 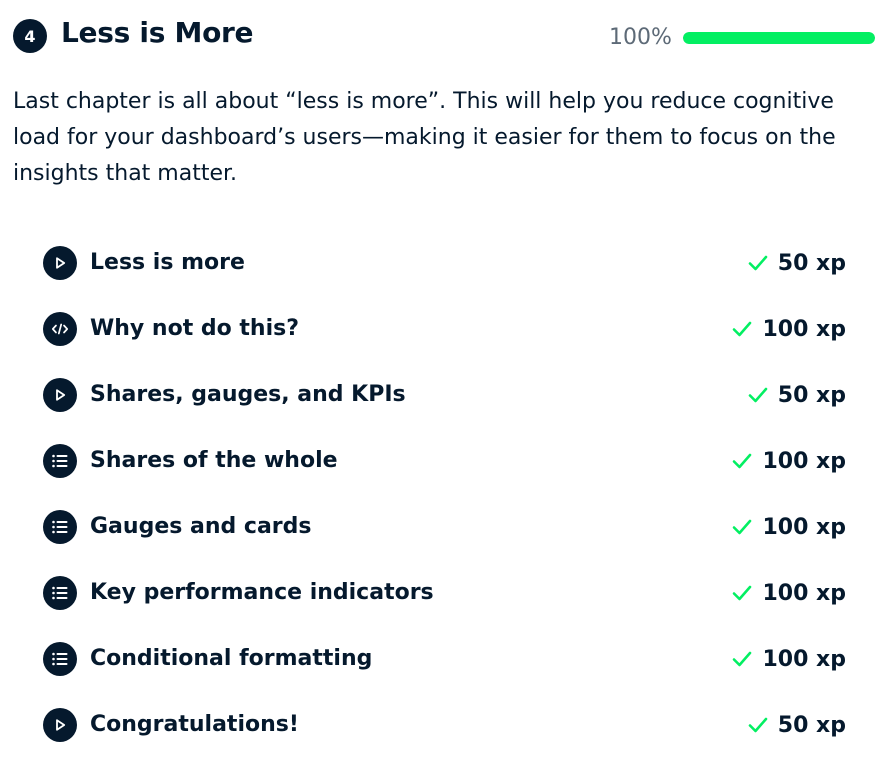 I want to click on lesson-item: Gauges and cards 100 xp, so click(x=444, y=526).